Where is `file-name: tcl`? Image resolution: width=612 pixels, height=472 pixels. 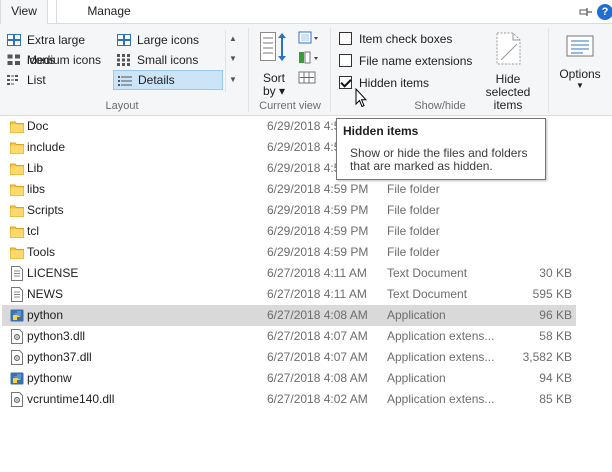
file-name: tcl is located at coordinates (33, 231).